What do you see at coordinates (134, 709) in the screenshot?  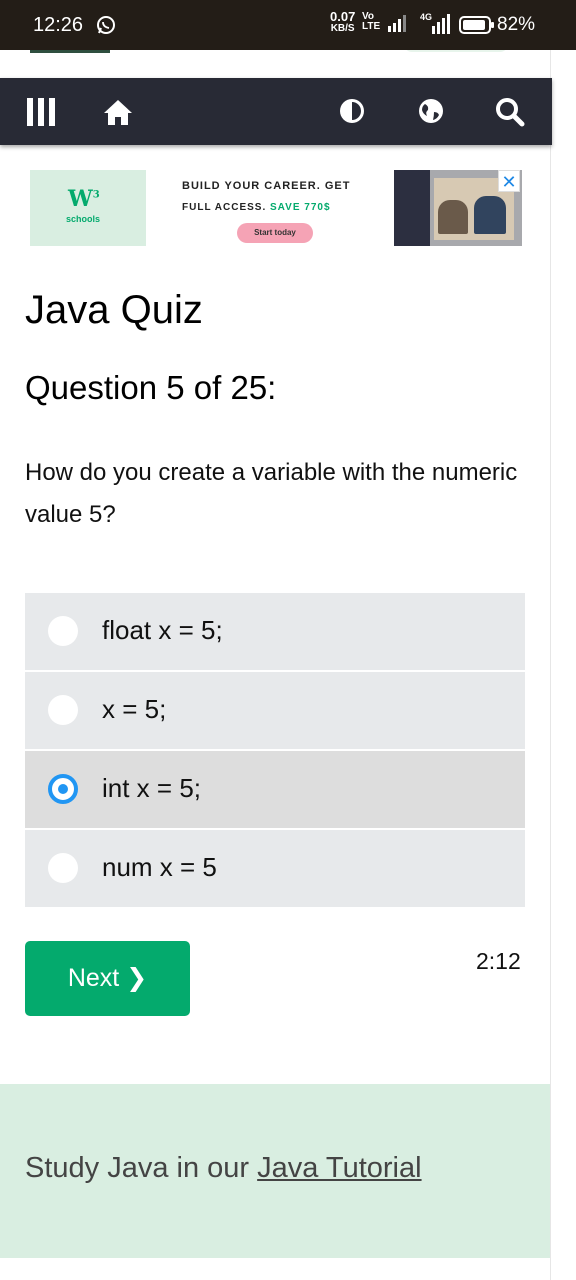 I see `answer-option-label: x = 5;` at bounding box center [134, 709].